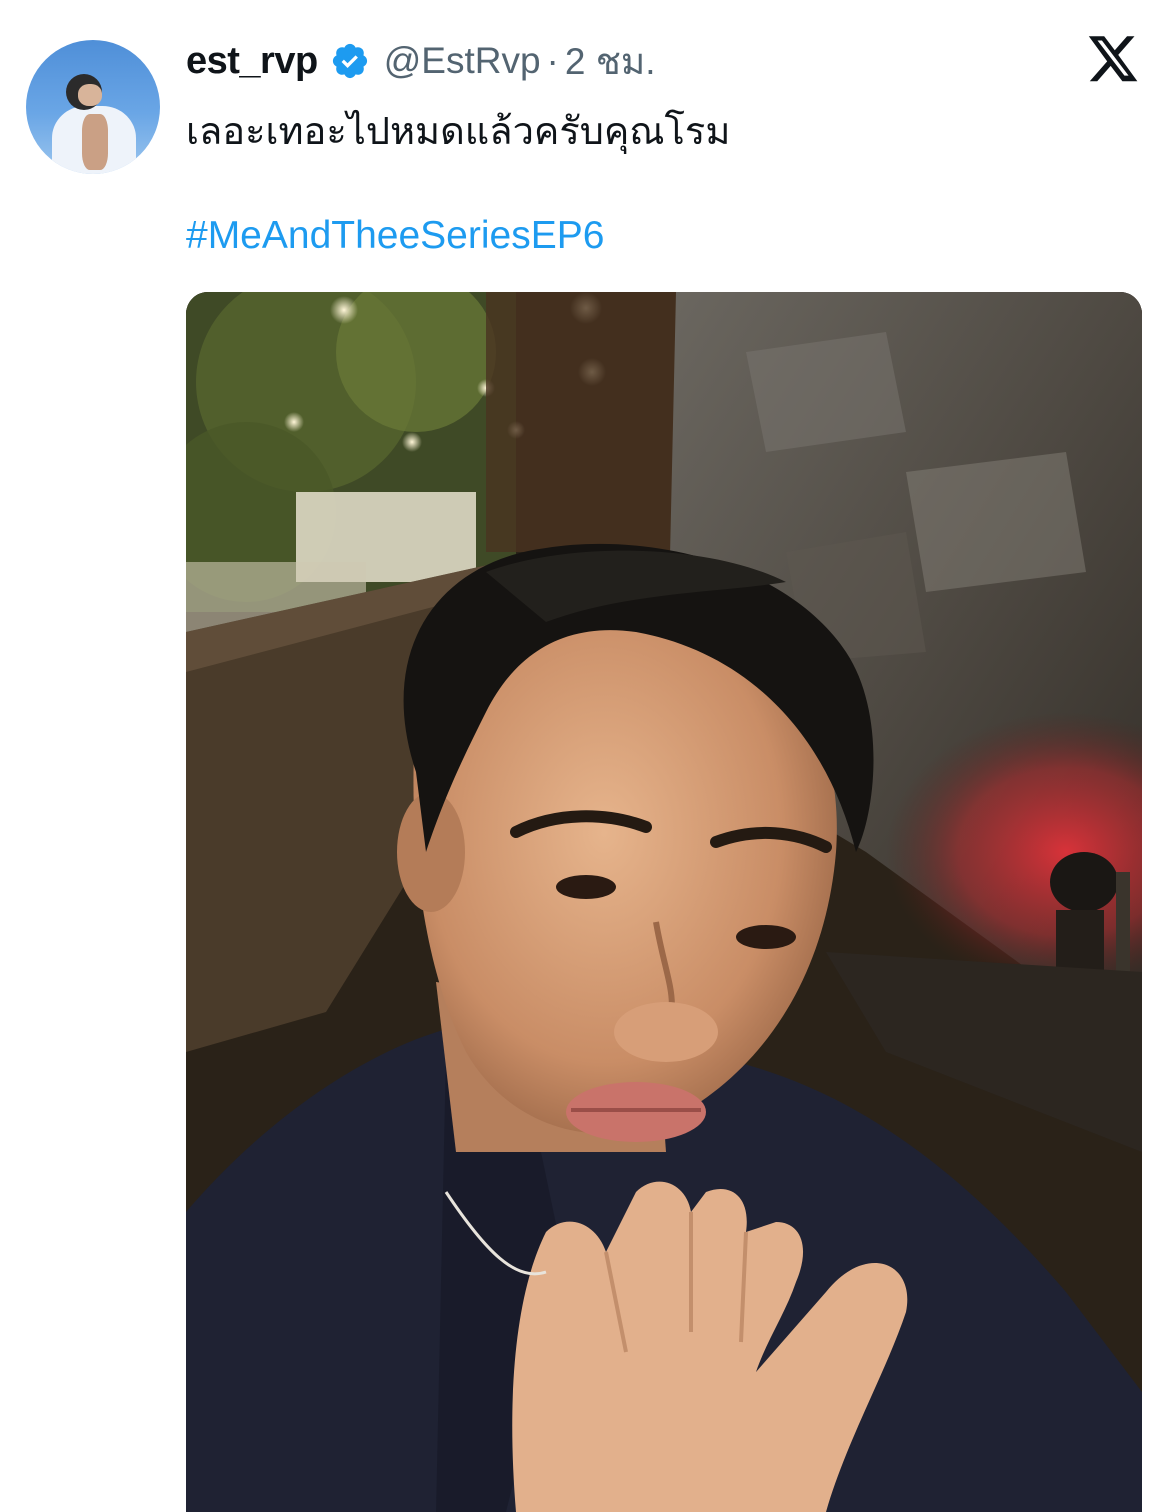 Image resolution: width=1170 pixels, height=1512 pixels. I want to click on timestamp: 2 ชม., so click(610, 61).